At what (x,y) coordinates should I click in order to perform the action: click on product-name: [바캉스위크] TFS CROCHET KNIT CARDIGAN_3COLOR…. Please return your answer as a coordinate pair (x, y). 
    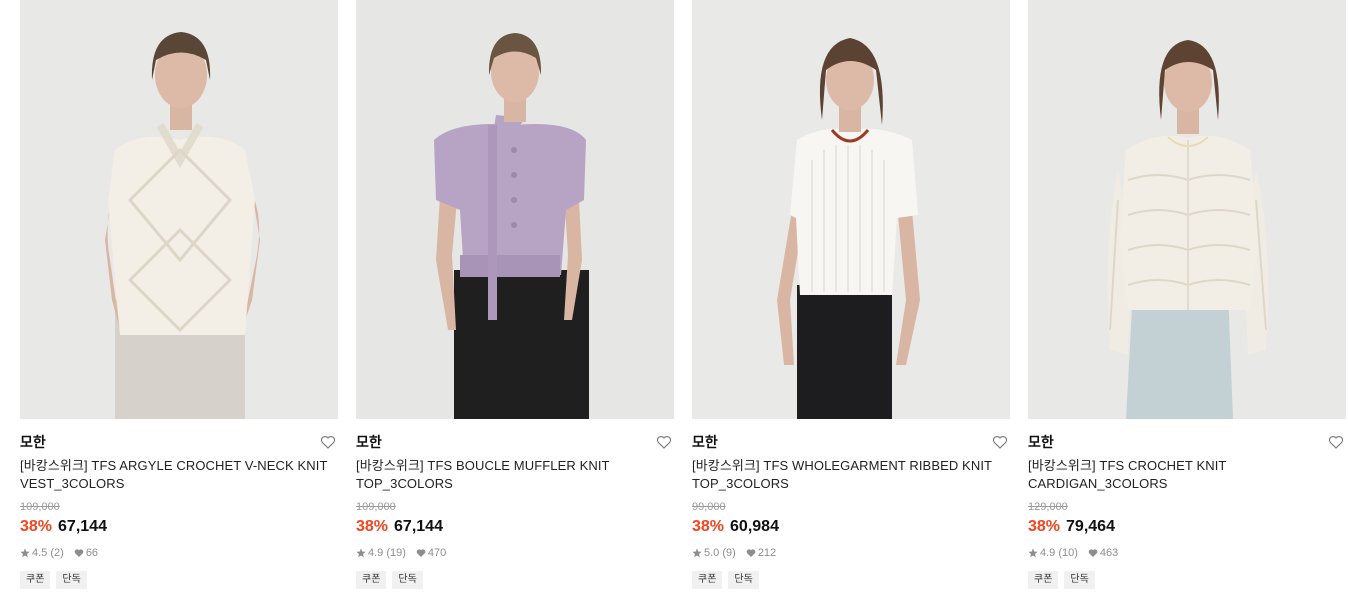
    Looking at the image, I should click on (1187, 475).